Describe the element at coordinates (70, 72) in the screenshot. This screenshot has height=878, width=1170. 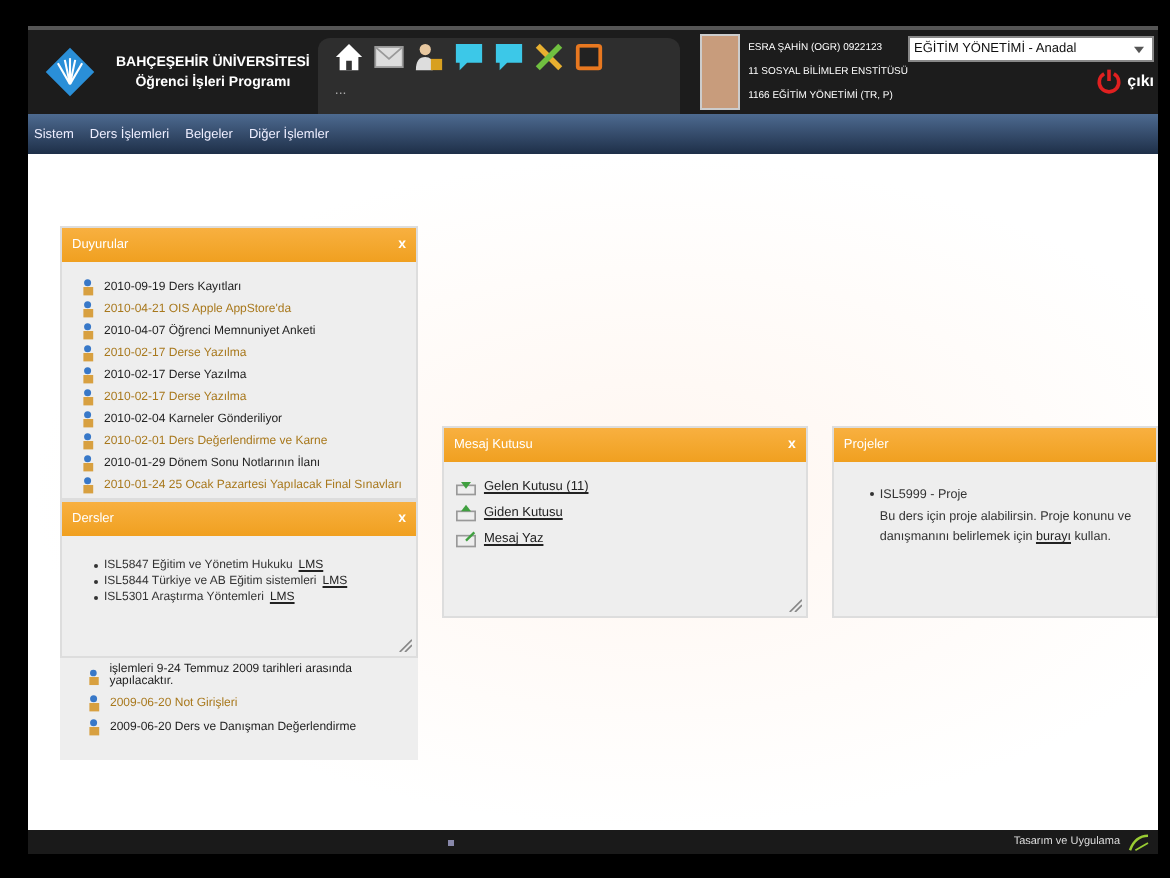
I see `logo-icon` at that location.